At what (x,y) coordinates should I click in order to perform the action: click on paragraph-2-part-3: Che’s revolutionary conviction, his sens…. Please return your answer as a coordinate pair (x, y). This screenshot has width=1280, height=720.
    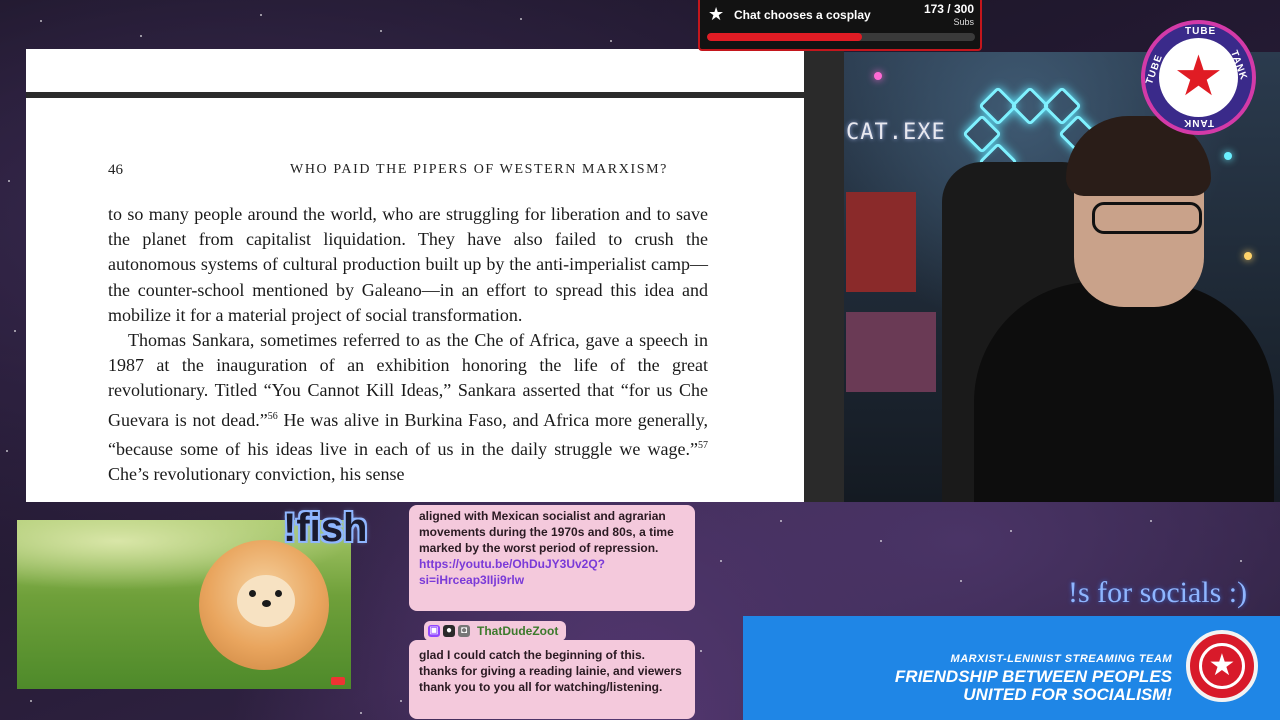
    Looking at the image, I should click on (256, 474).